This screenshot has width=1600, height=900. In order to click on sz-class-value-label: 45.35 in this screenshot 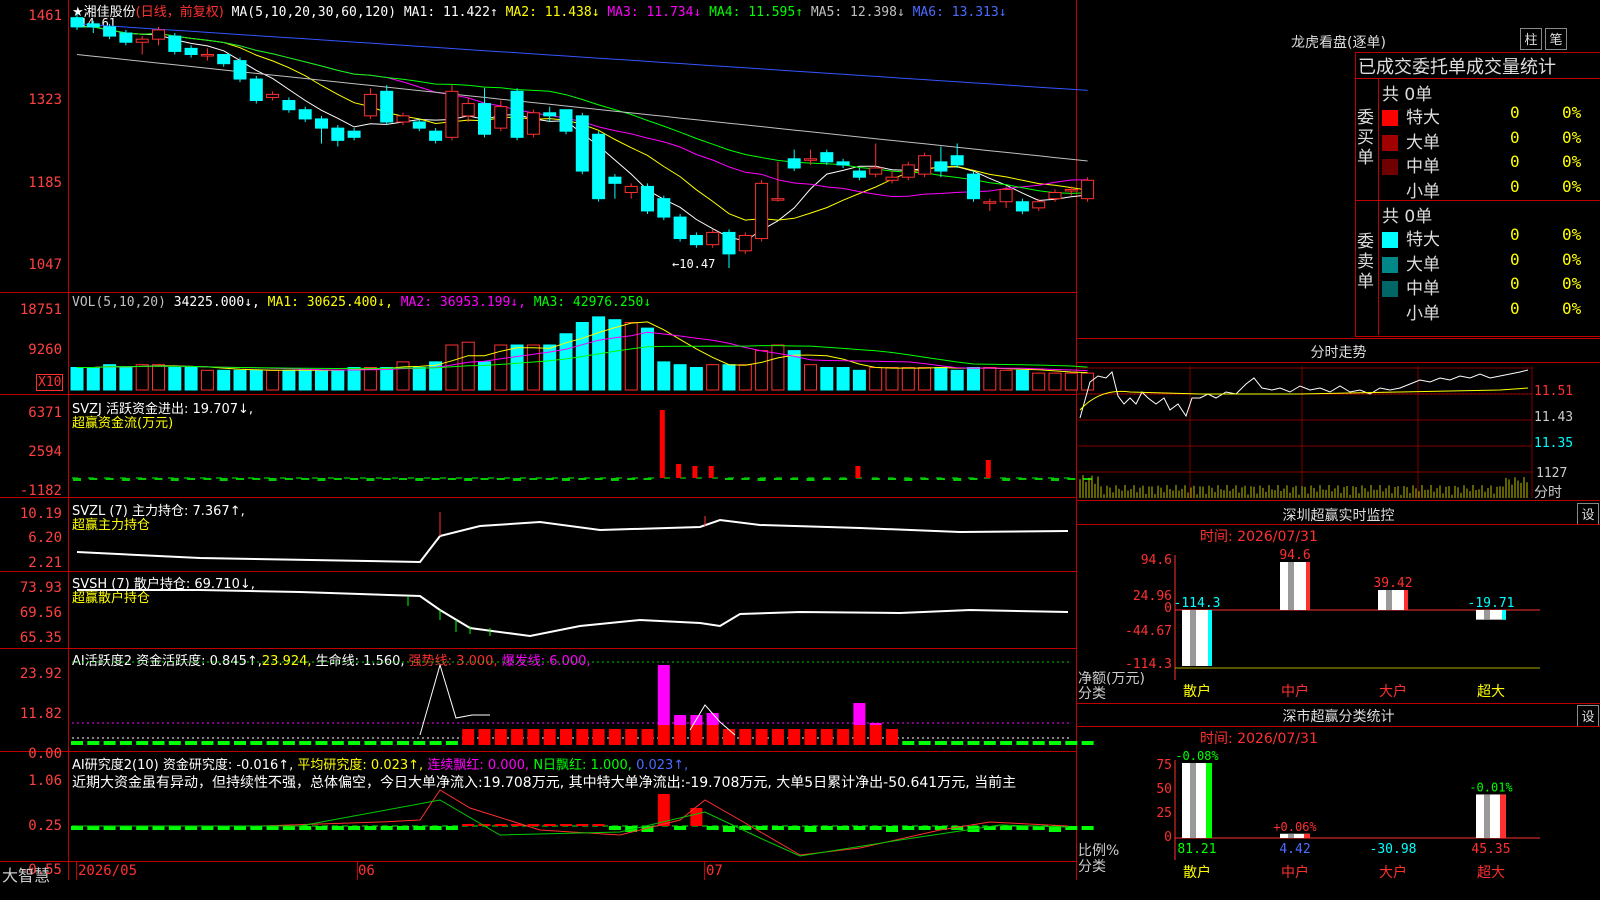, I will do `click(1490, 849)`.